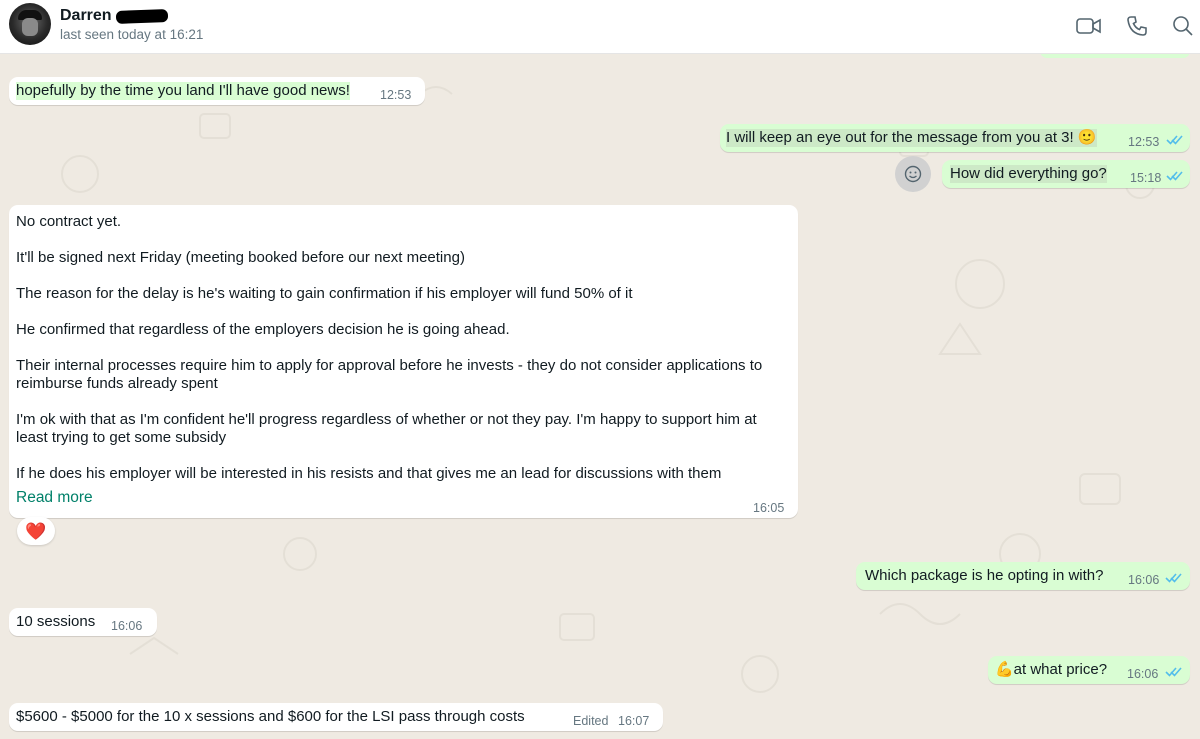  I want to click on search-icon, so click(1183, 26).